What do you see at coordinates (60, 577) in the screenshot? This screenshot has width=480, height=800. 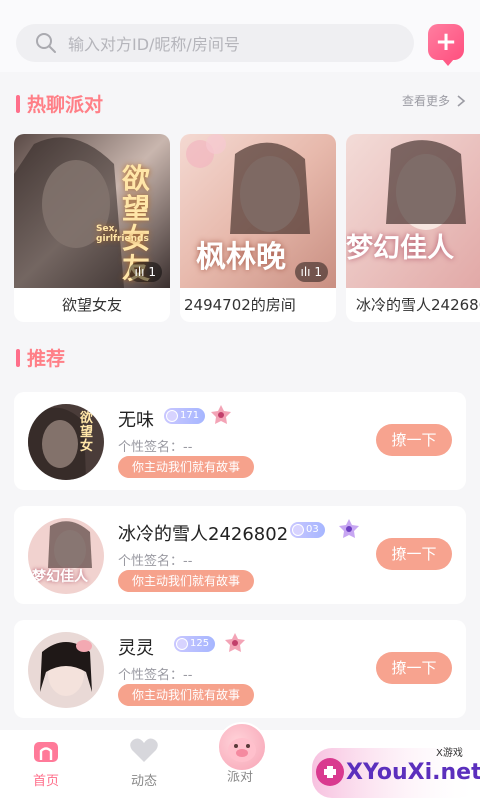 I see `avatar-overlay-text: 梦幻佳人` at bounding box center [60, 577].